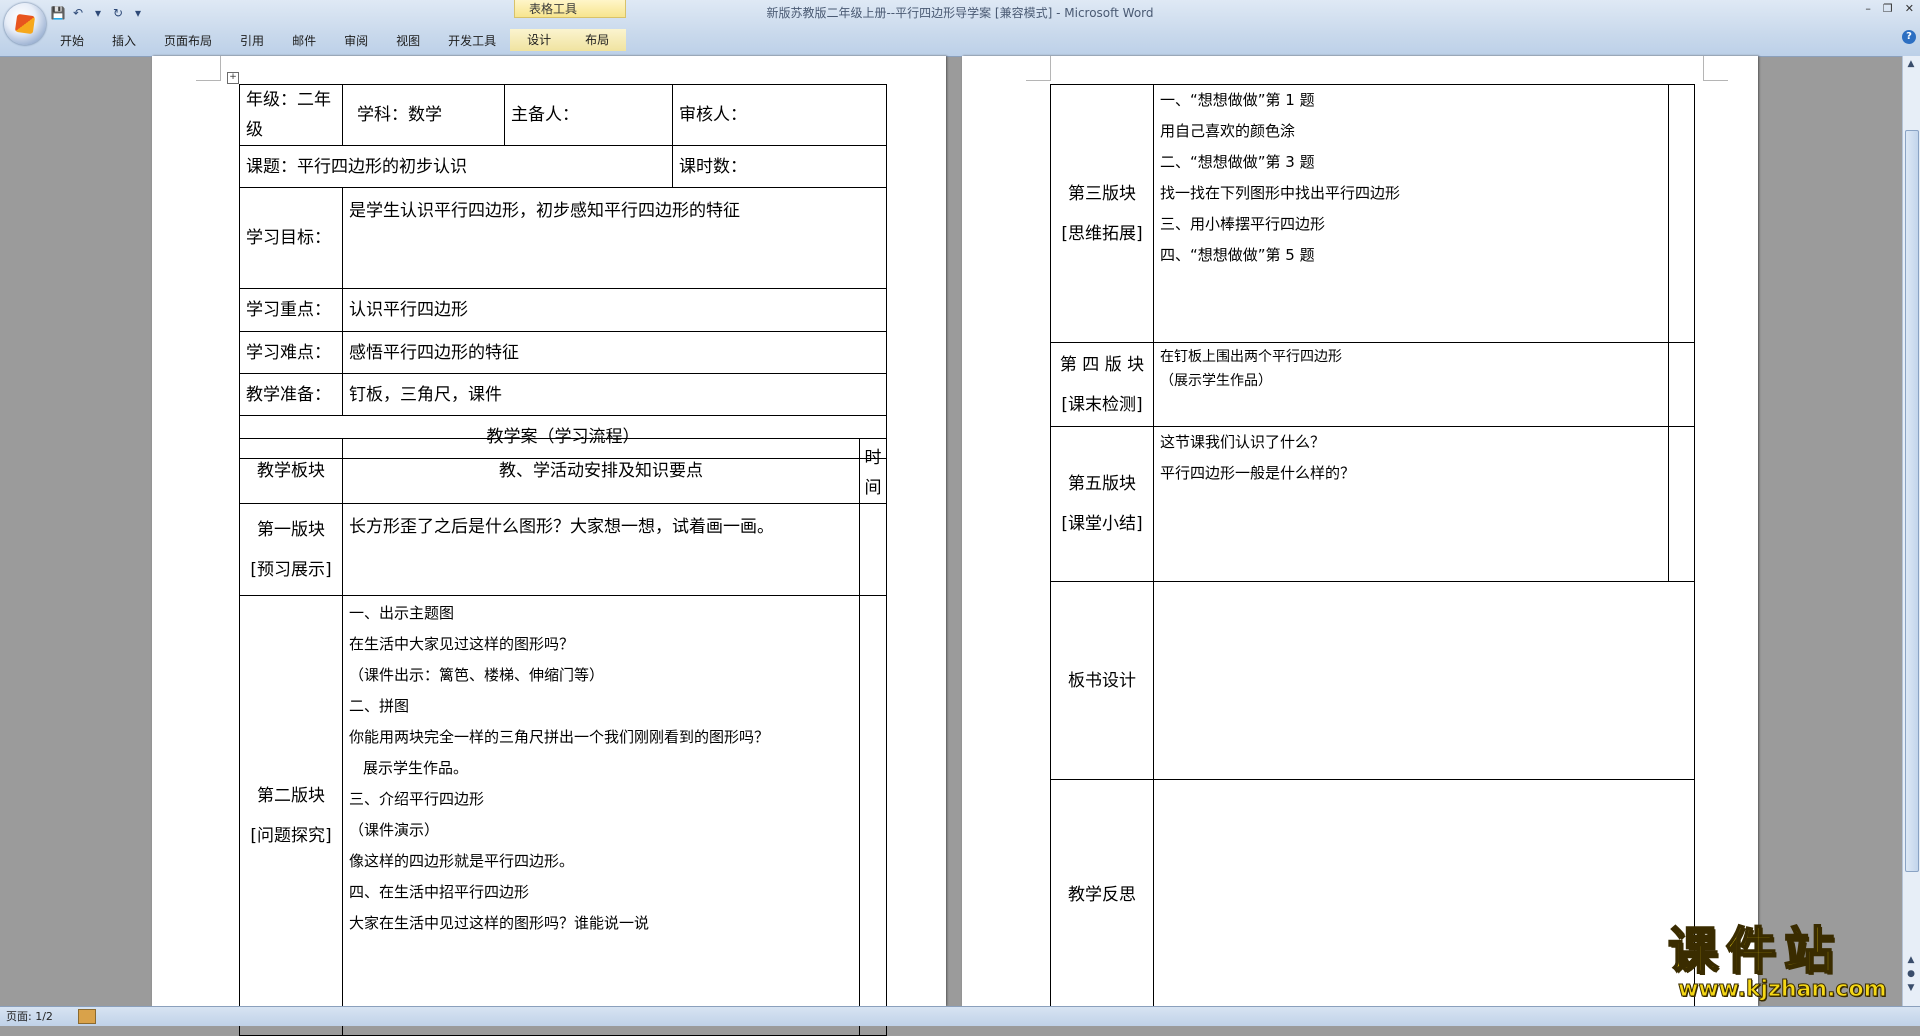 The image size is (1920, 1036). I want to click on subject-cell: 学科：数学, so click(423, 115).